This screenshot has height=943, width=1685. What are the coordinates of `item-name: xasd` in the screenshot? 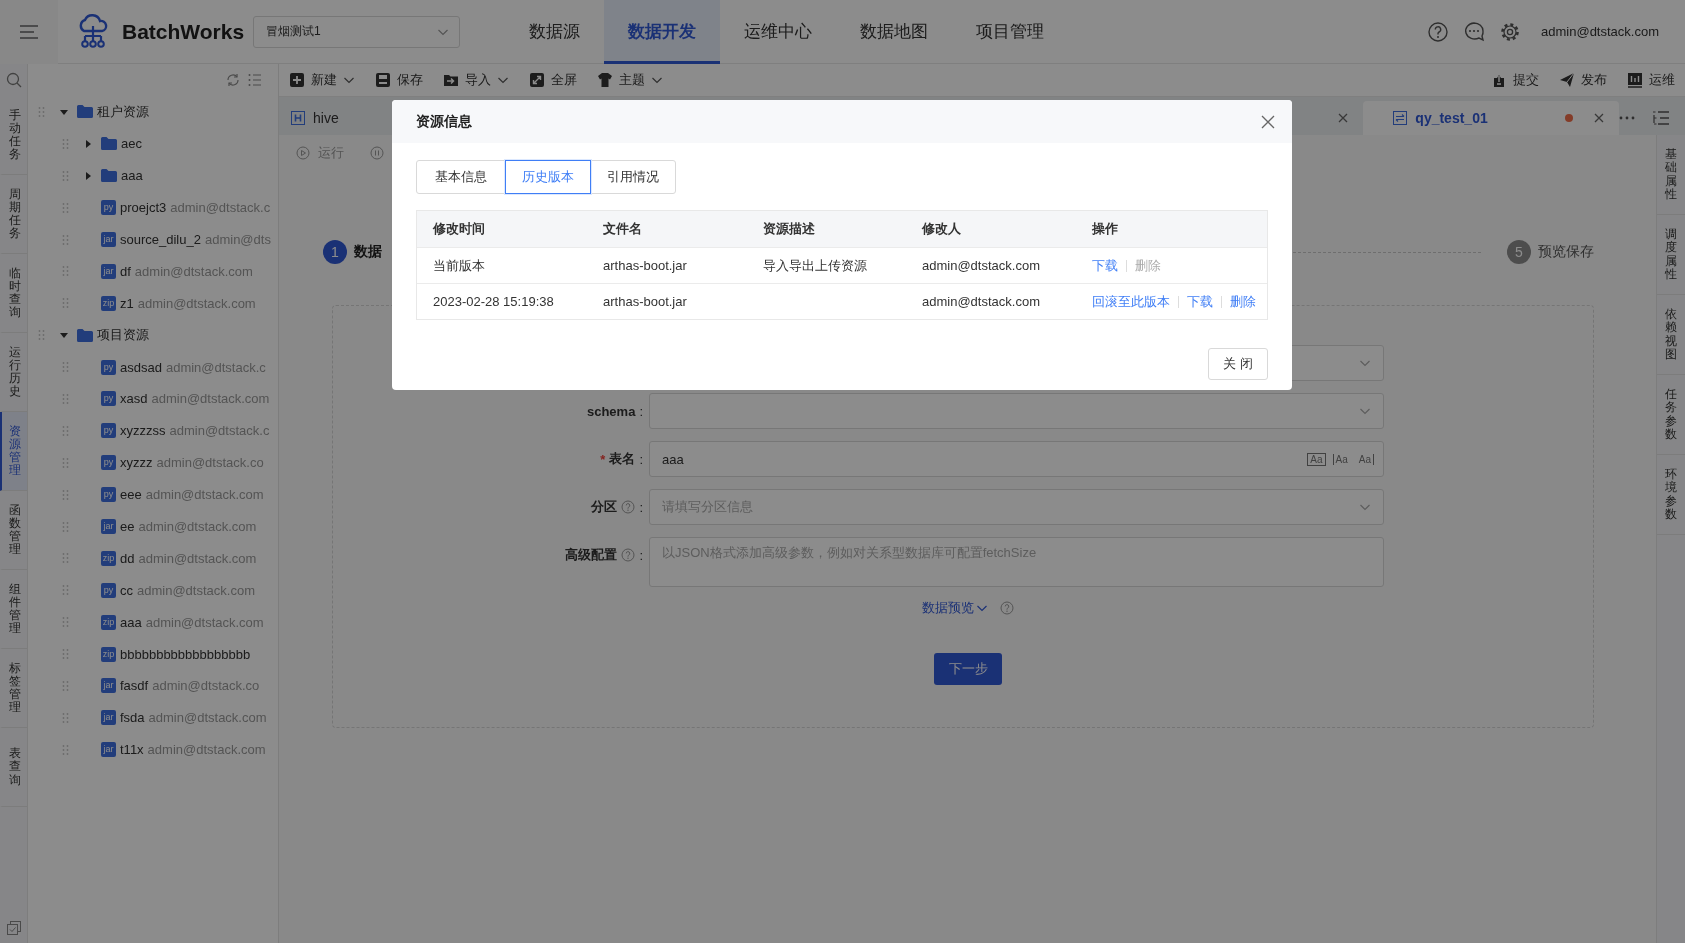 It's located at (134, 399).